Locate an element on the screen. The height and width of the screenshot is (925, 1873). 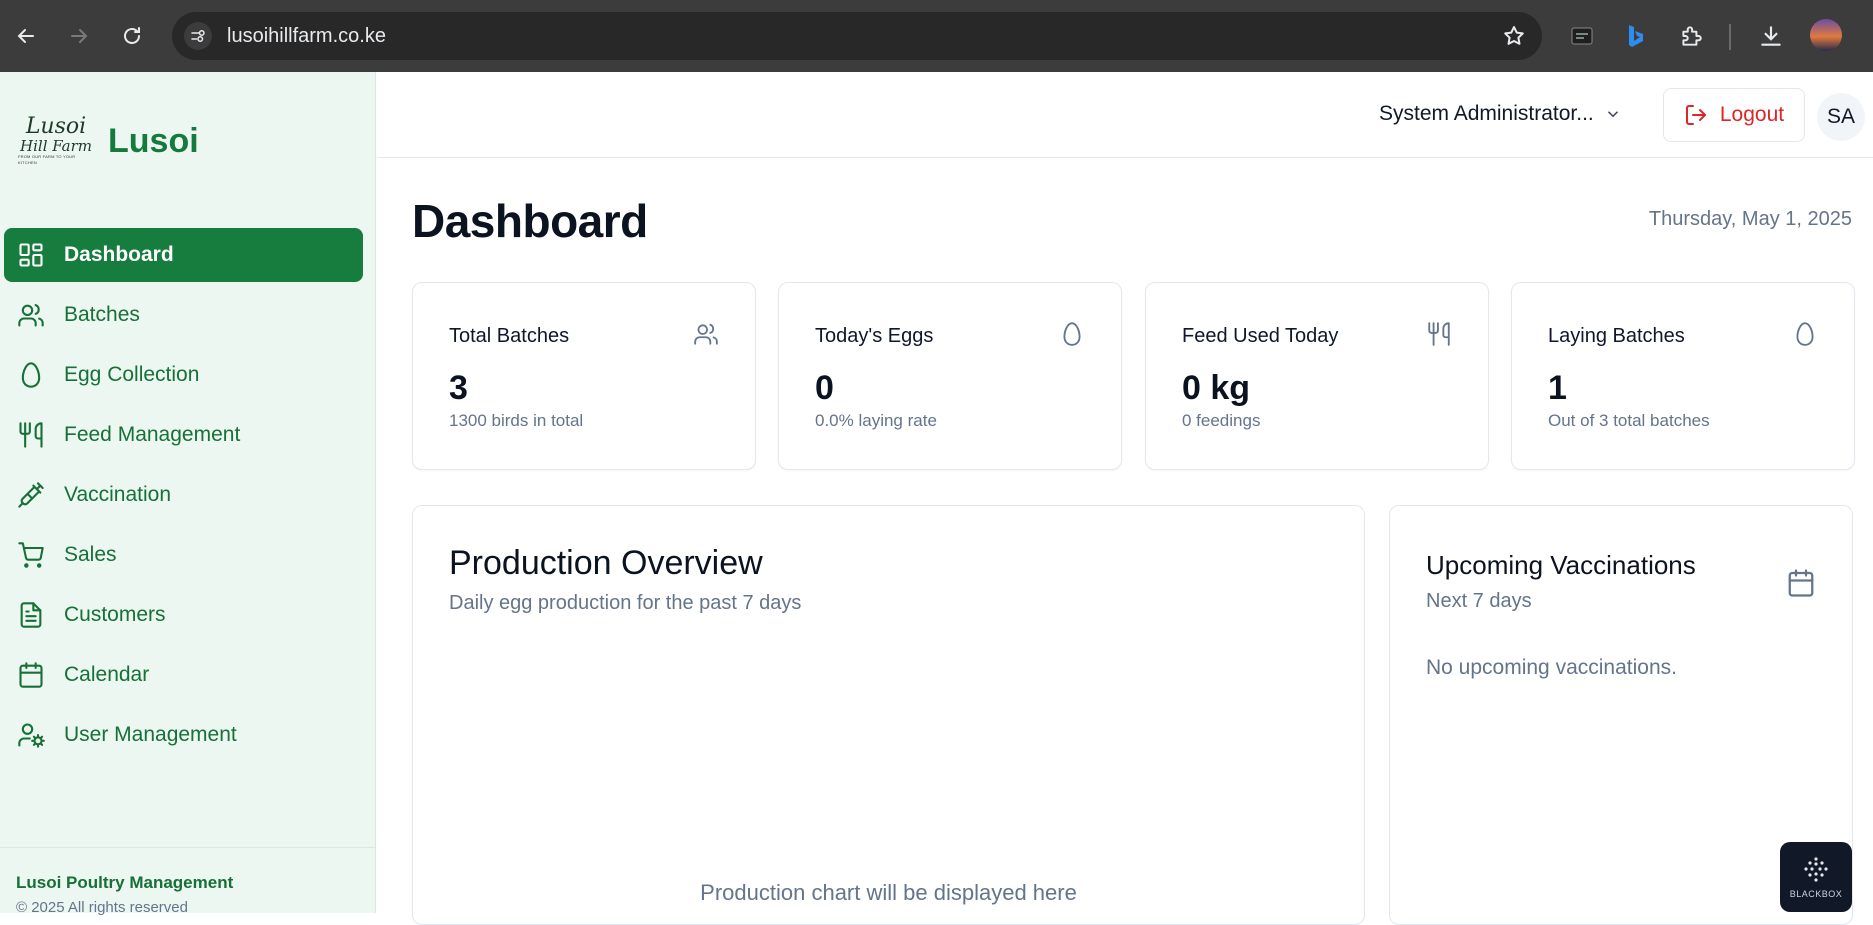
site-info-icon is located at coordinates (198, 36).